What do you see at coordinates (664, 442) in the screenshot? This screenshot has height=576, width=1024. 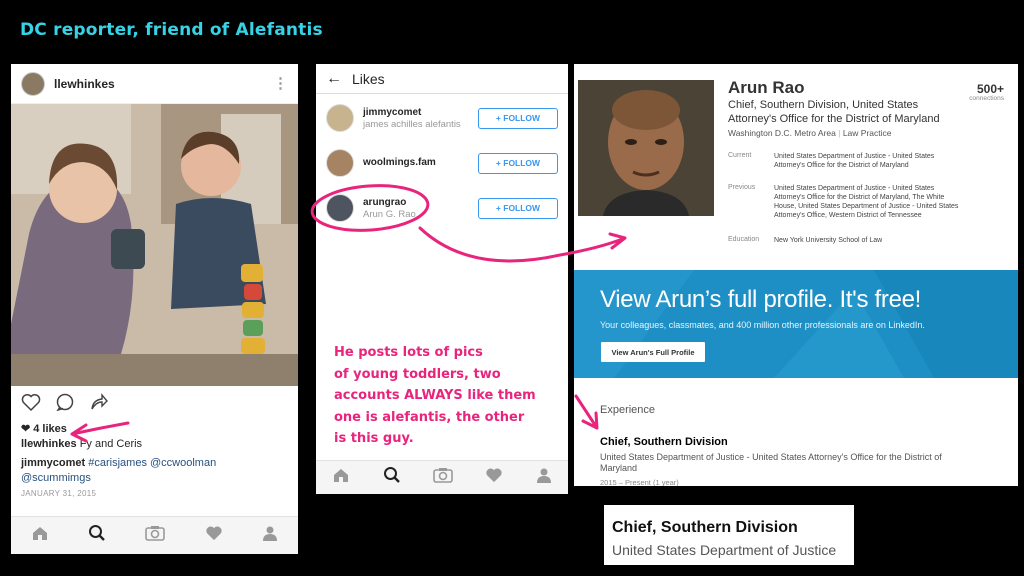 I see `experience-title: Chief, Southern Division` at bounding box center [664, 442].